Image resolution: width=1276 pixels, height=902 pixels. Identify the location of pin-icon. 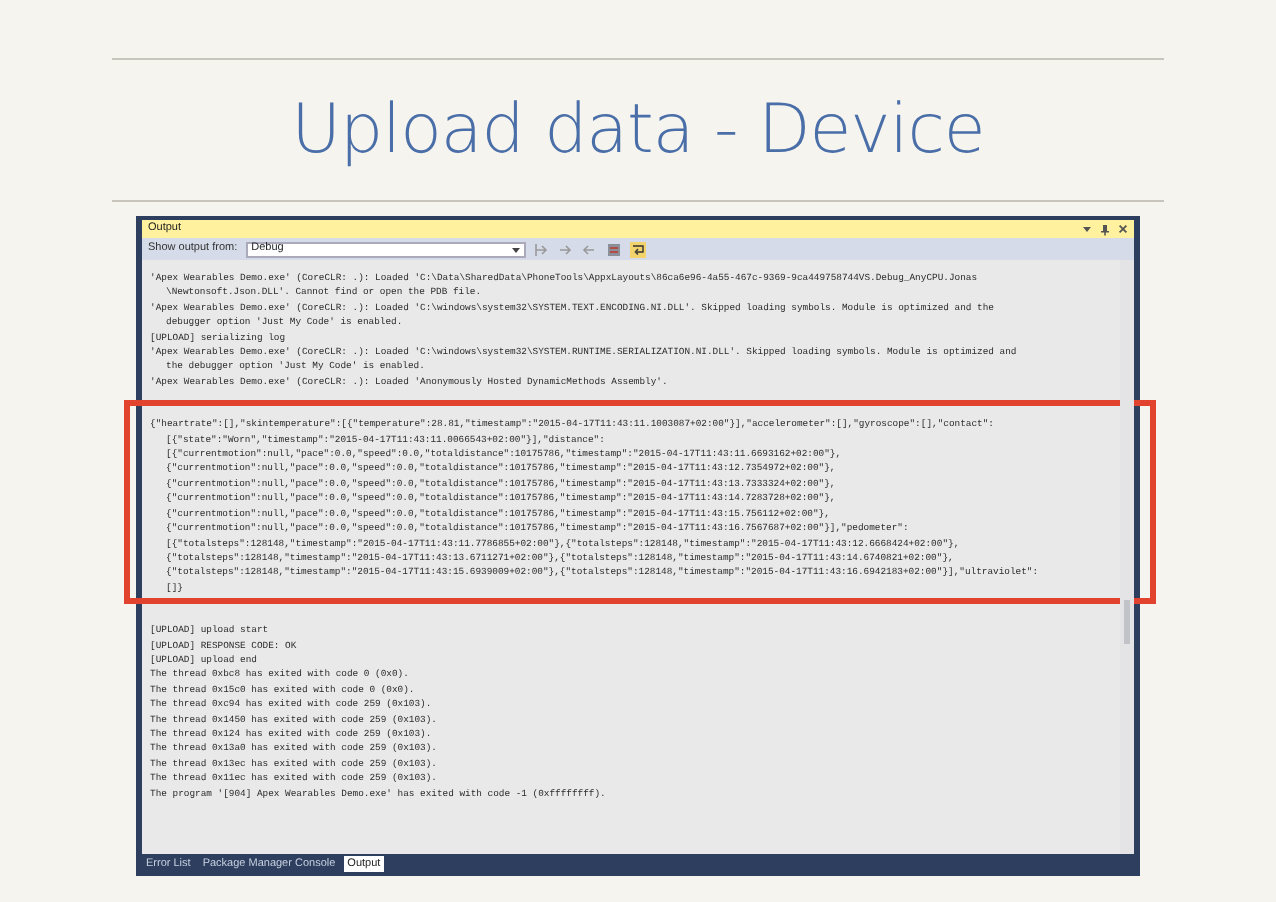
(1105, 229).